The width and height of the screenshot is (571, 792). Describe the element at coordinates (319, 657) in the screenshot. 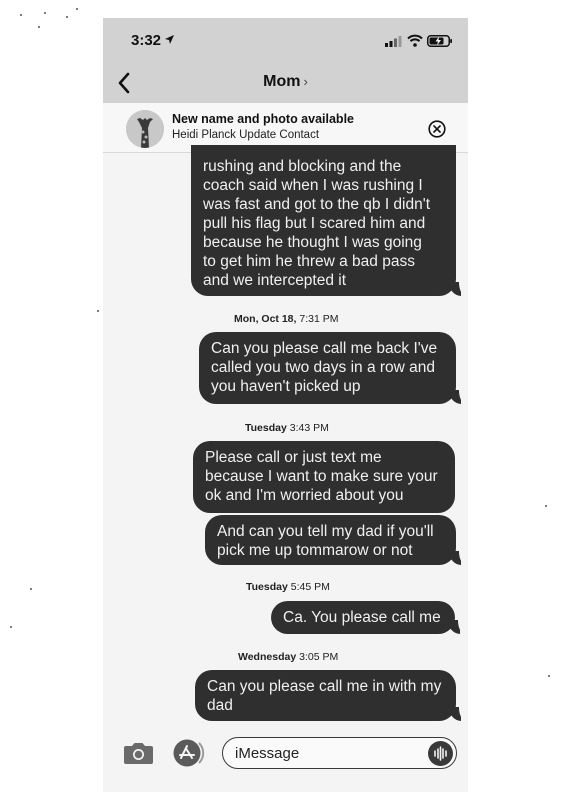

I see `timestamp-time: 3:05 PM` at that location.